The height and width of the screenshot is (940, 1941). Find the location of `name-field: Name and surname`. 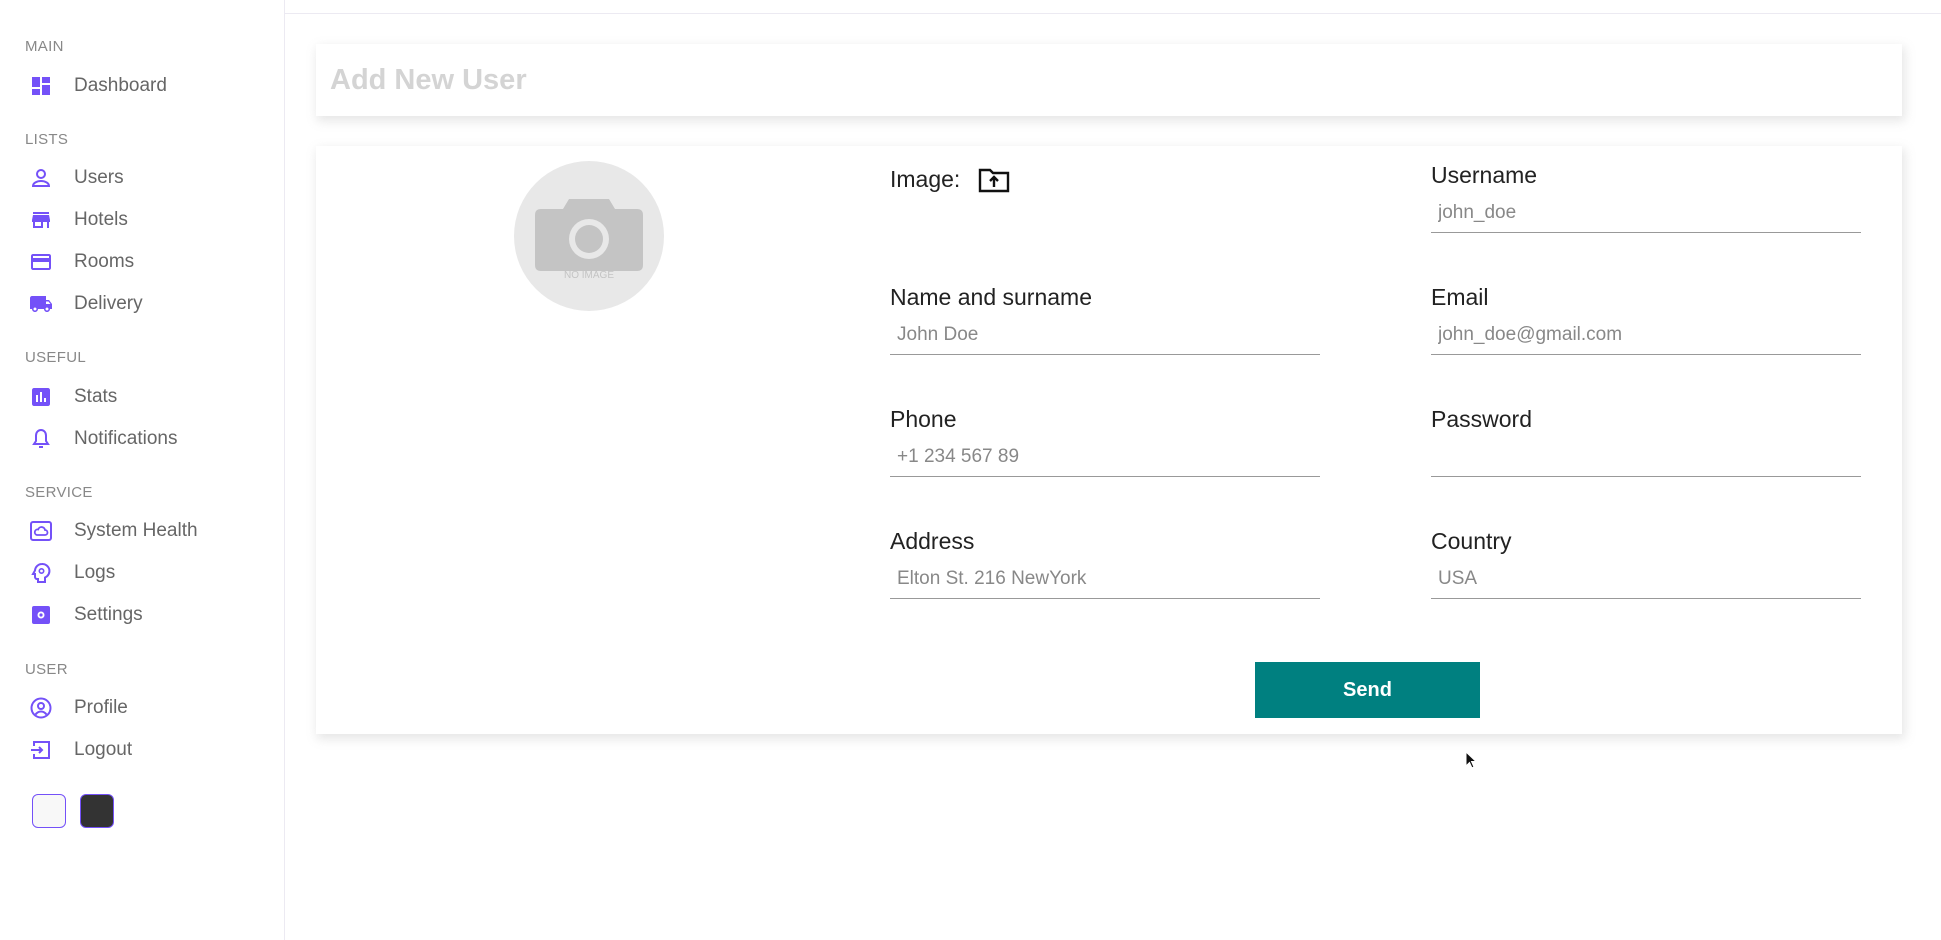

name-field: Name and surname is located at coordinates (1105, 319).